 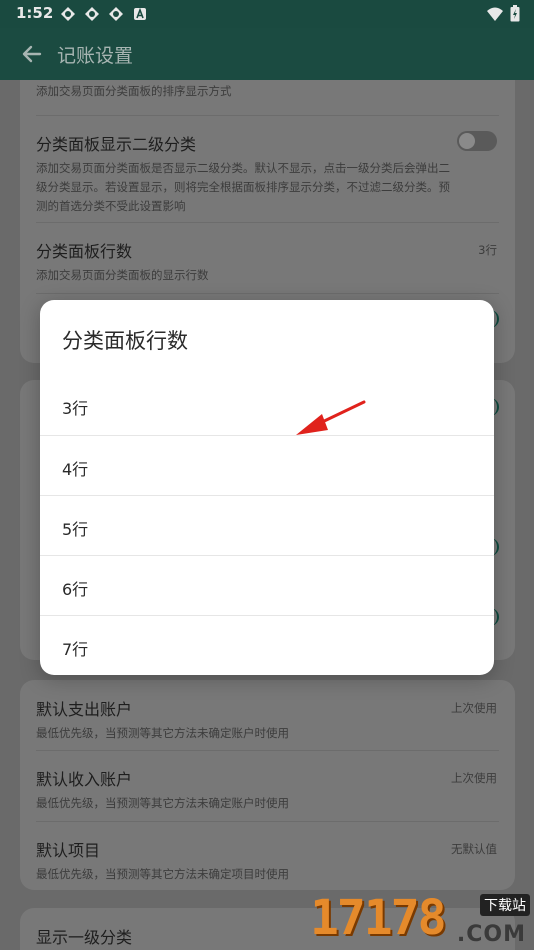 I want to click on settings-row-default-expense-account: 默认支出账户 上次使用 最低优先级，当预测等其它方法未确定账户时使用, so click(x=267, y=719).